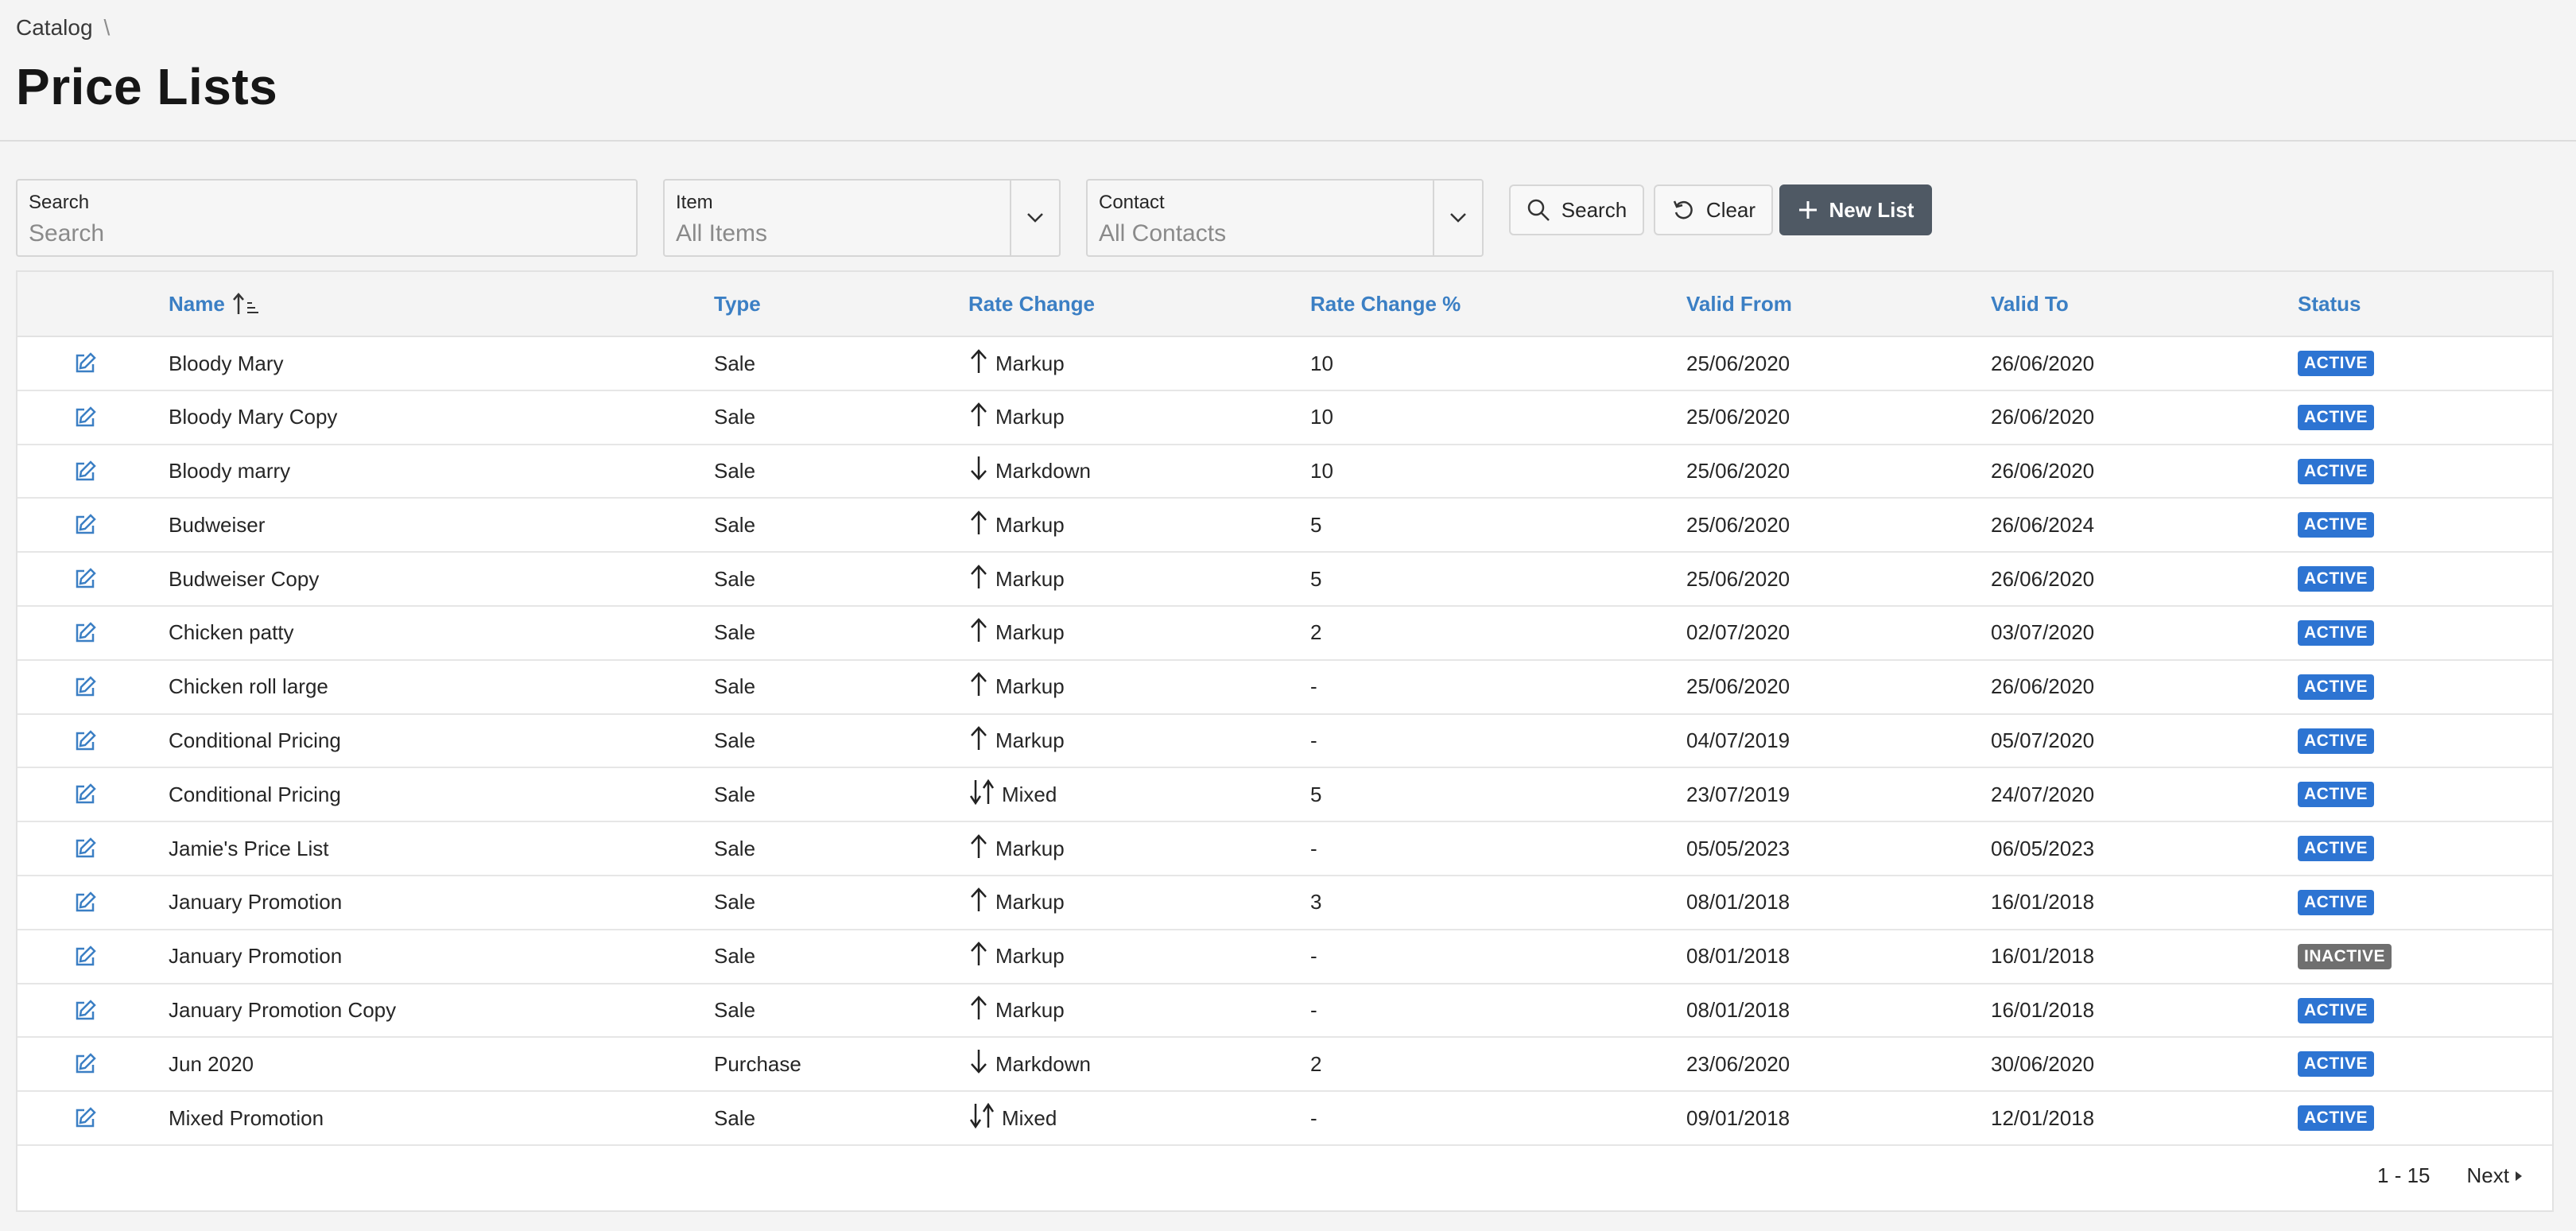 The width and height of the screenshot is (2576, 1231). I want to click on row-name: January Promotion Copy, so click(282, 1010).